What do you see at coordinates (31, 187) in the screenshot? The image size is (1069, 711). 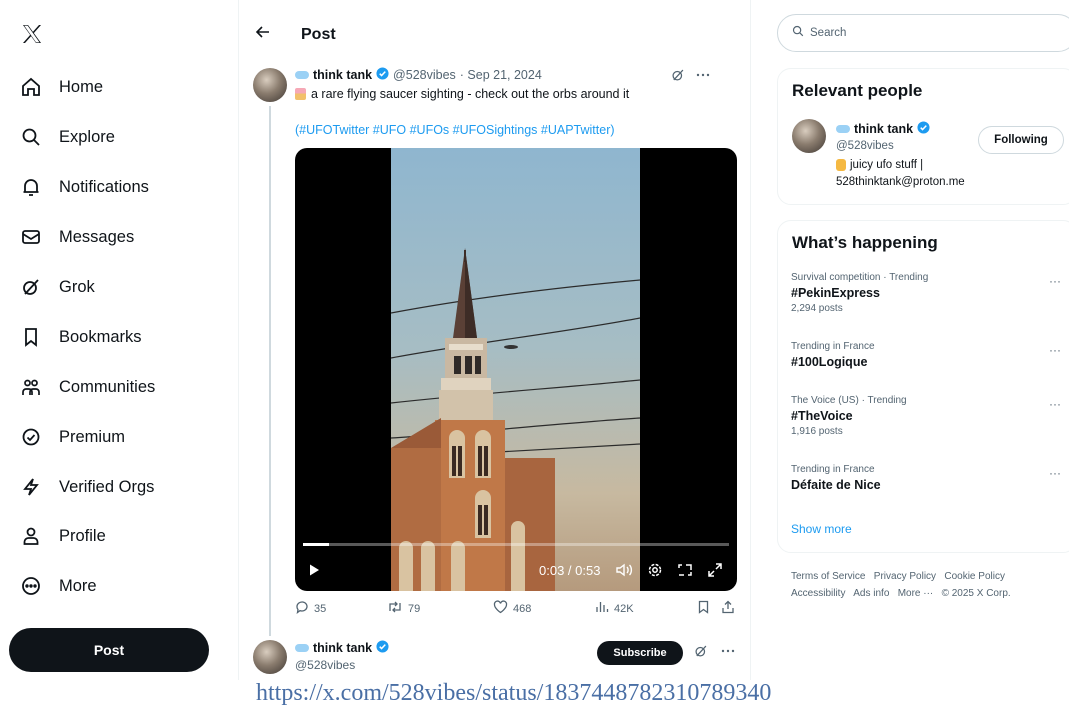 I see `bell-icon` at bounding box center [31, 187].